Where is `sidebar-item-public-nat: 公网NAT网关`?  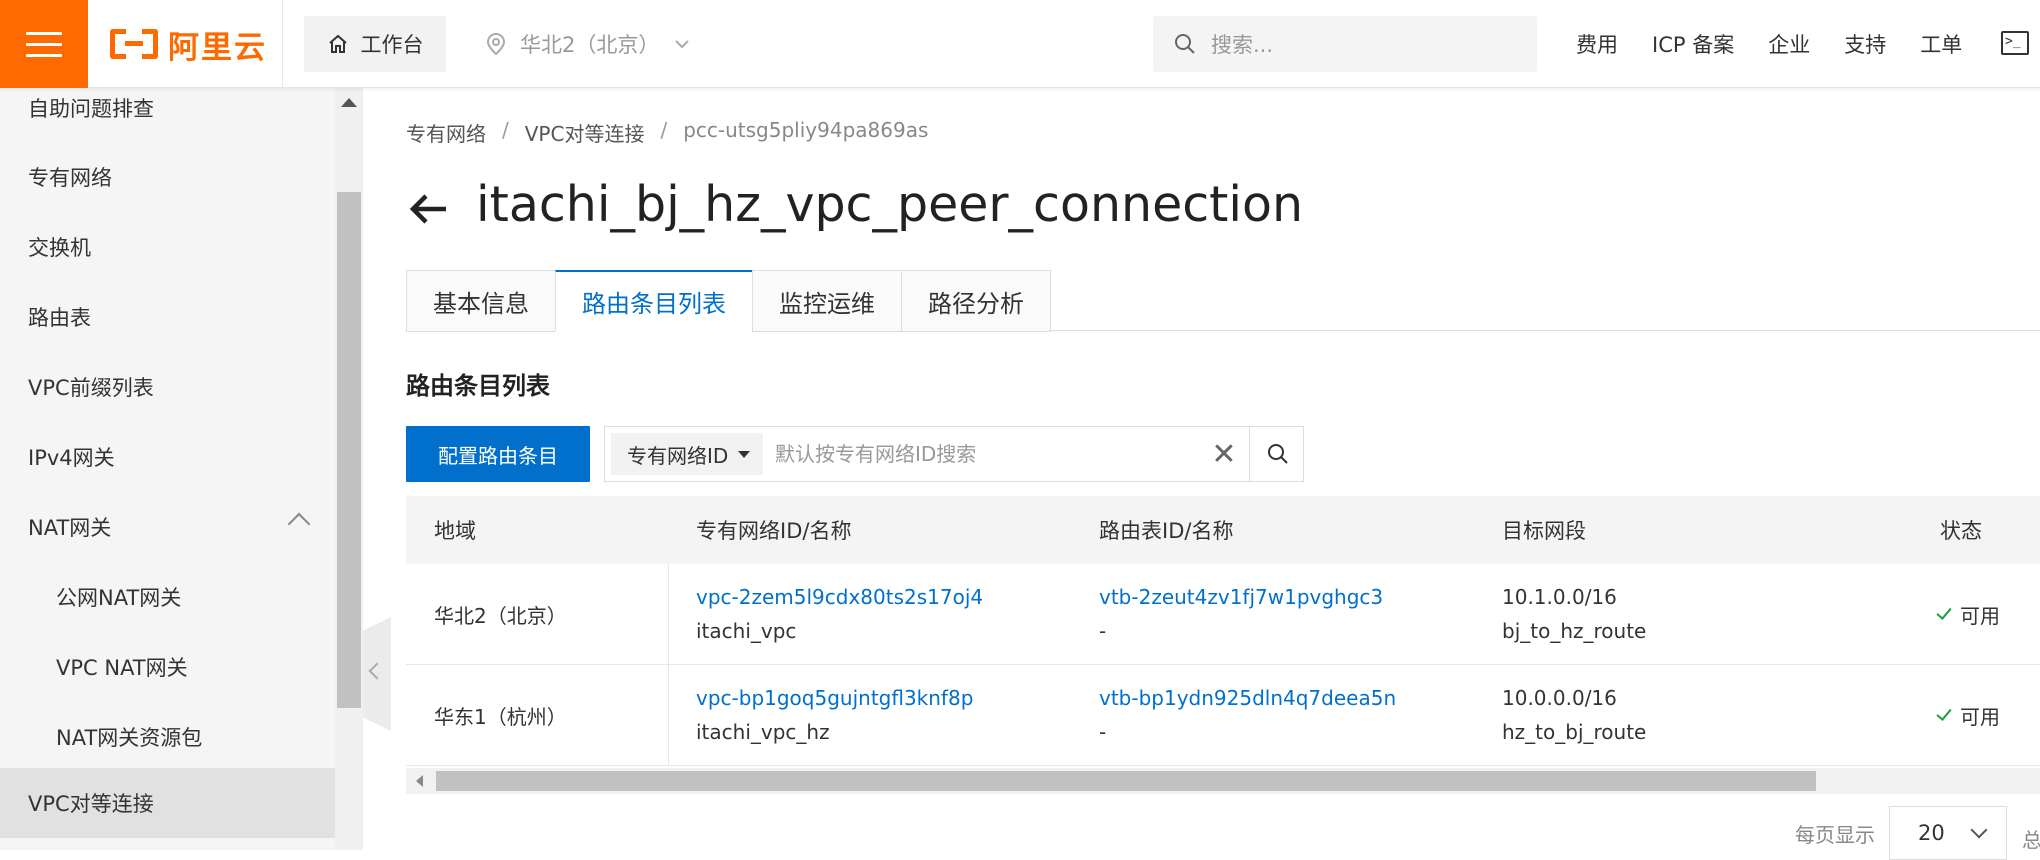 sidebar-item-public-nat: 公网NAT网关 is located at coordinates (167, 597).